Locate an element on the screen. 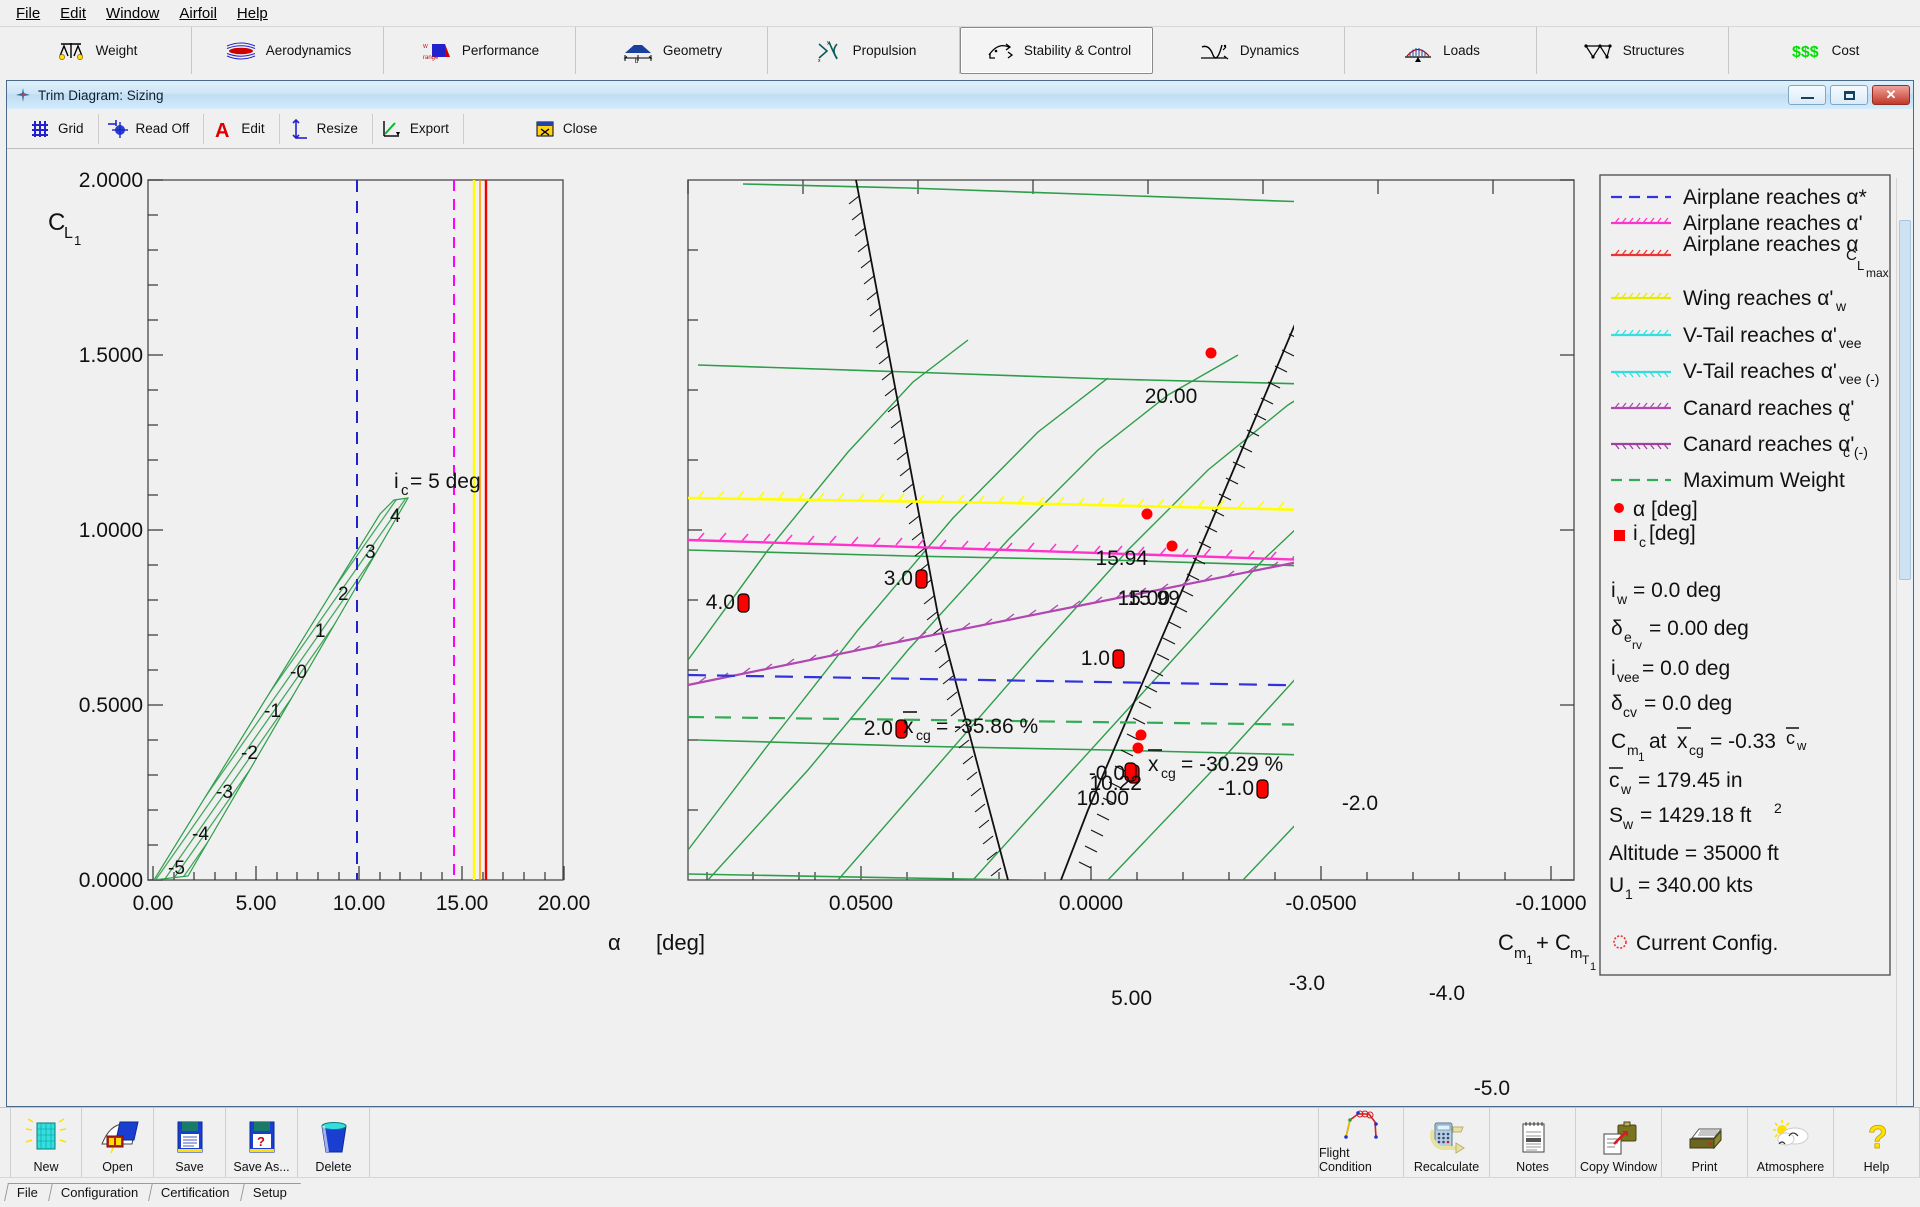 This screenshot has width=1920, height=1207. edit-button-label: Edit is located at coordinates (253, 128).